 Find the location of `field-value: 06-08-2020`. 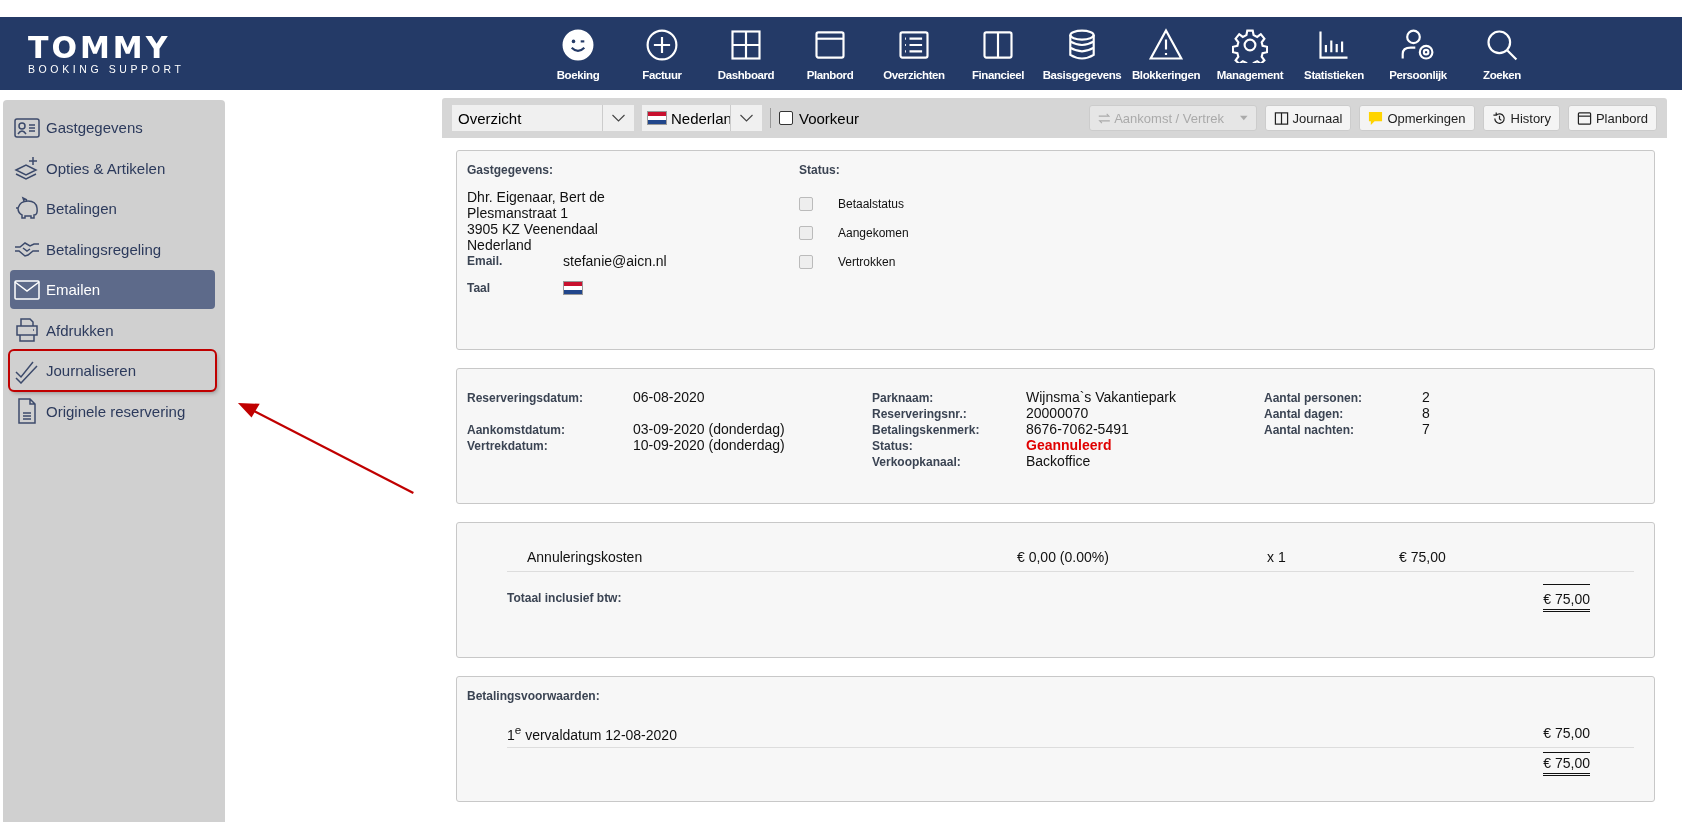

field-value: 06-08-2020 is located at coordinates (669, 397).